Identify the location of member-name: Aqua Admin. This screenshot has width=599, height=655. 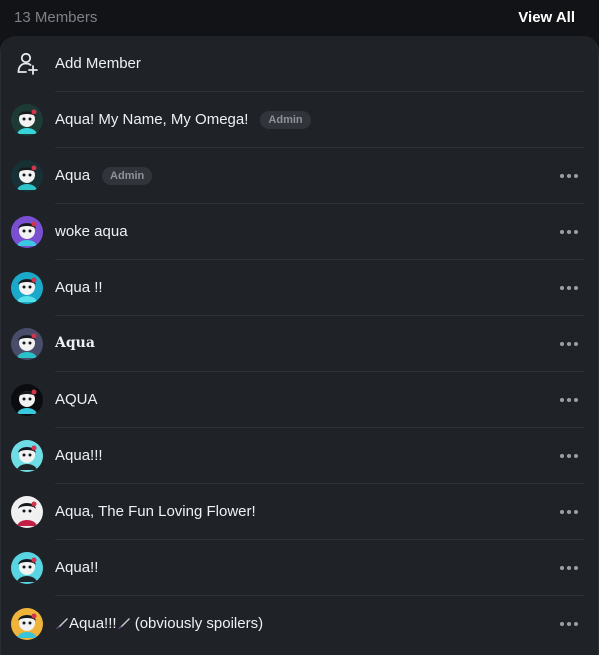
(104, 176).